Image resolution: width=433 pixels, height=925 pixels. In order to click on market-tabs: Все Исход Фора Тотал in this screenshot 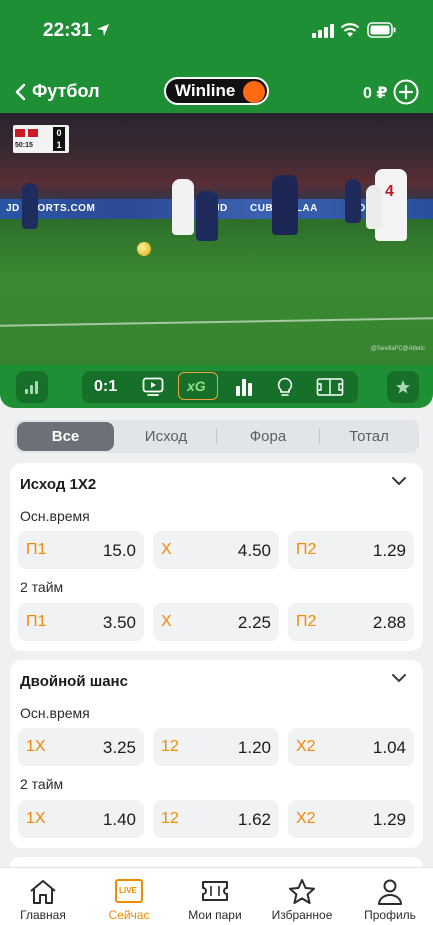, I will do `click(216, 436)`.